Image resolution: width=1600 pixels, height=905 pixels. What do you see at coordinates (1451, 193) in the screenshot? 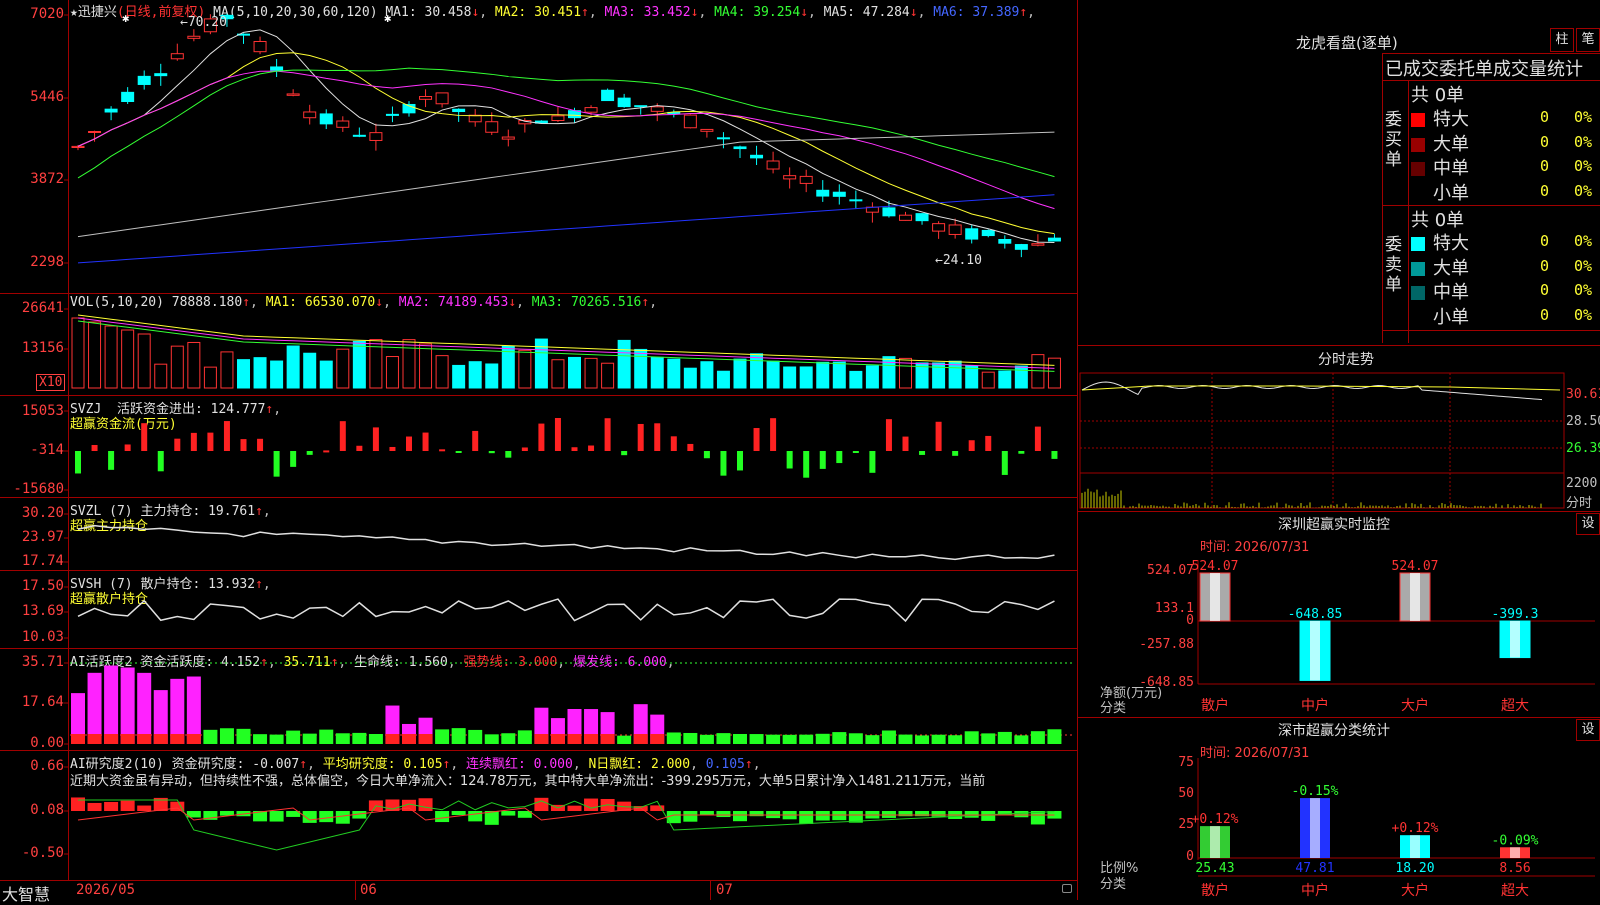
I see `buy-label: 小单` at bounding box center [1451, 193].